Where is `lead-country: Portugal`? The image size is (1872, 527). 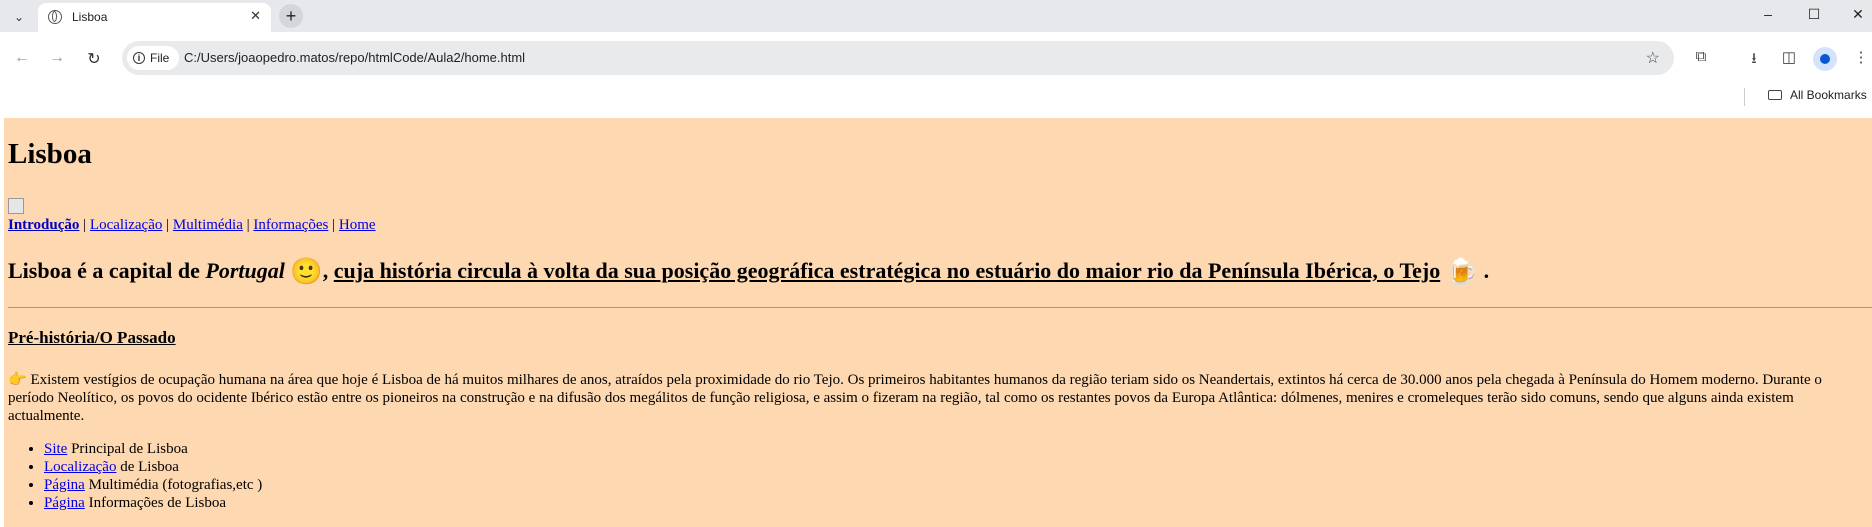 lead-country: Portugal is located at coordinates (245, 270).